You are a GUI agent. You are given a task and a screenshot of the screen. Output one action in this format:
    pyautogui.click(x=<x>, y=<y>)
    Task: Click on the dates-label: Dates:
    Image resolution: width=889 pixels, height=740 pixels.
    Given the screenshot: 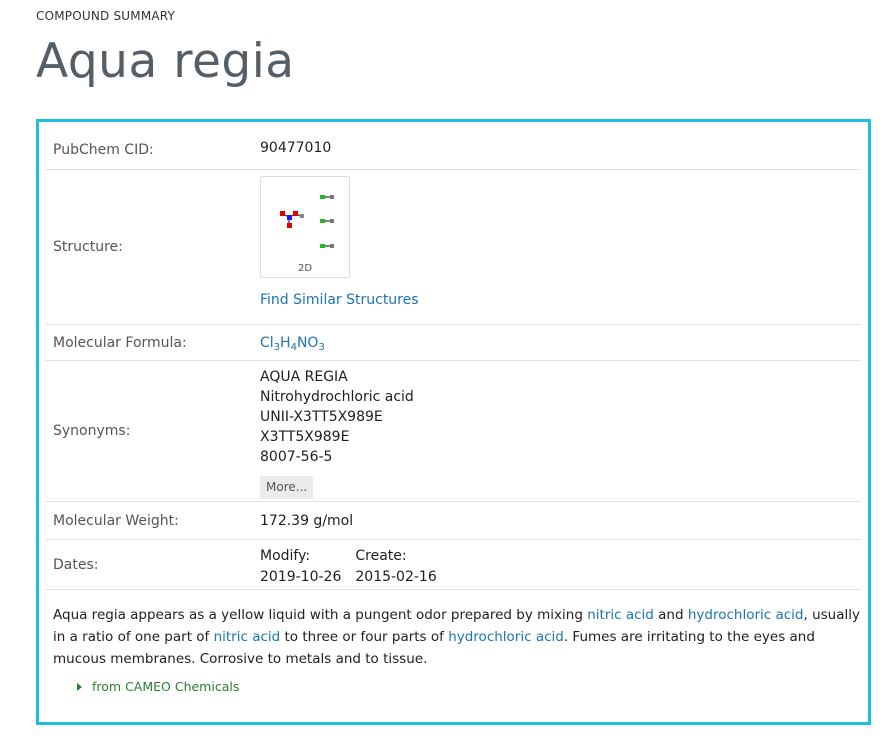 What is the action you would take?
    pyautogui.click(x=76, y=564)
    